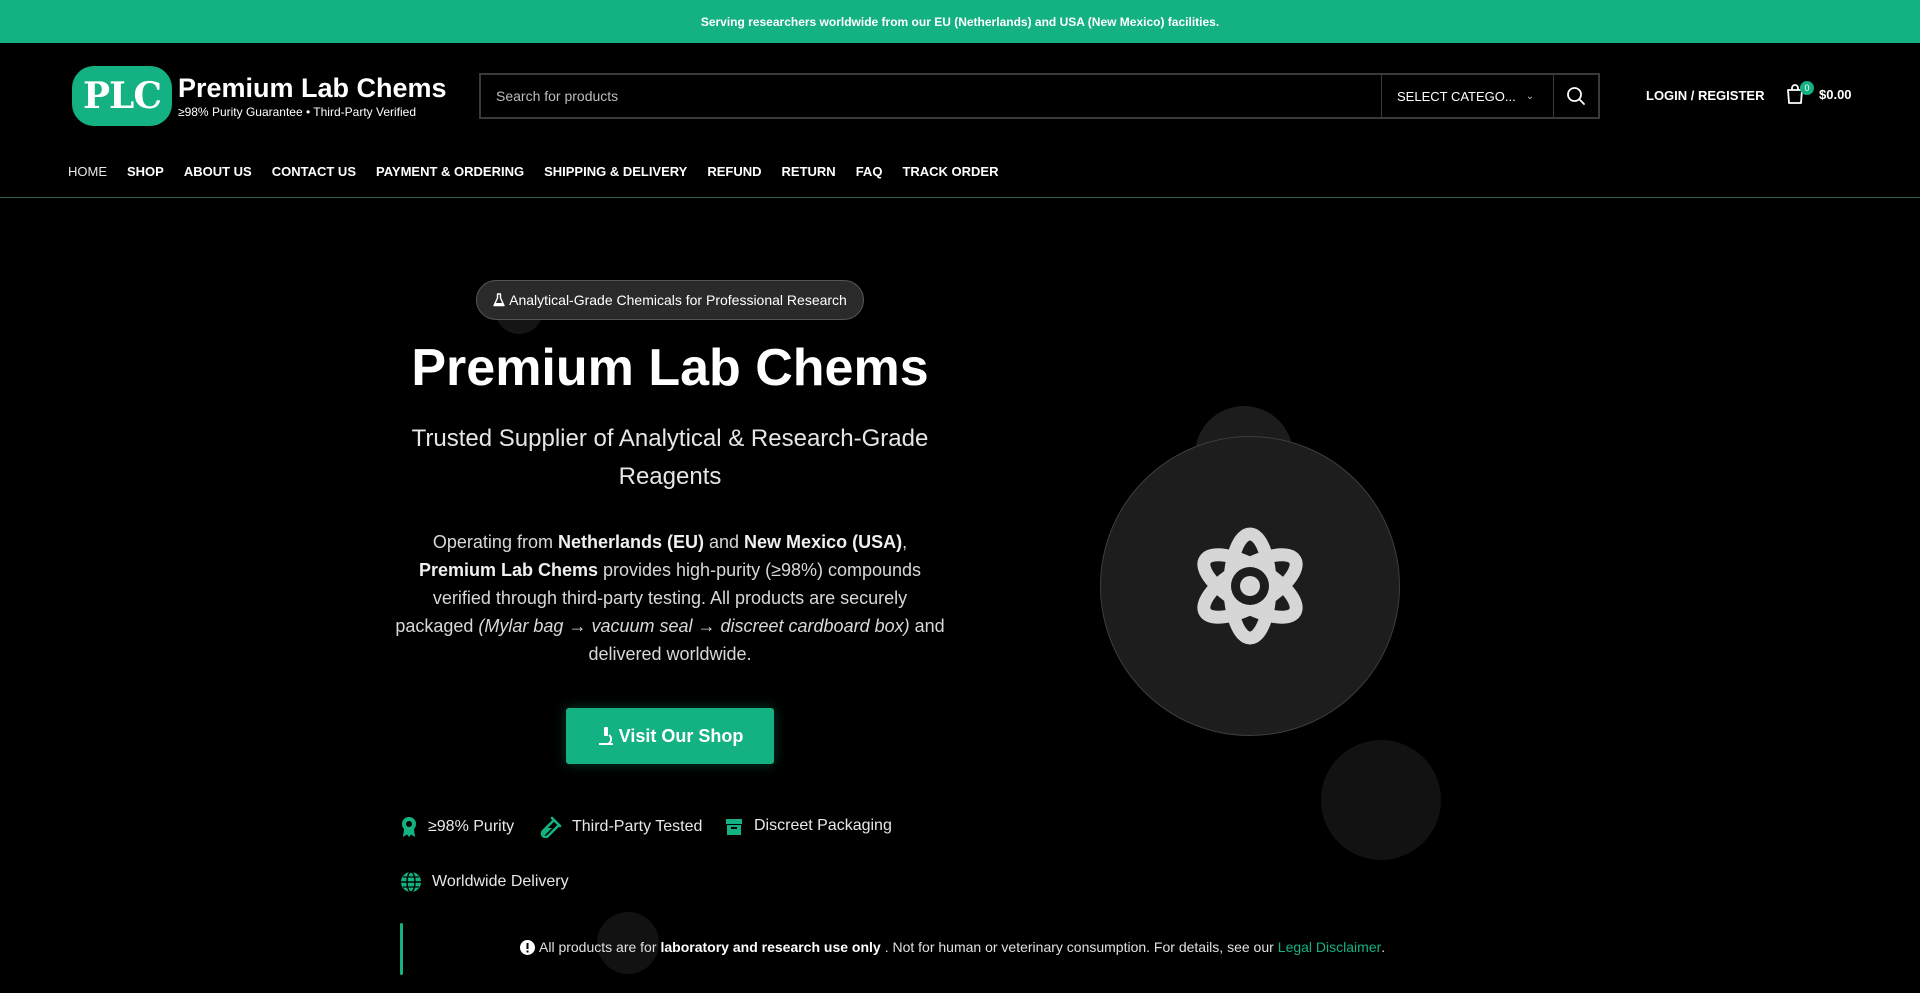  I want to click on feature-packaging: Discreet Packaging, so click(808, 826).